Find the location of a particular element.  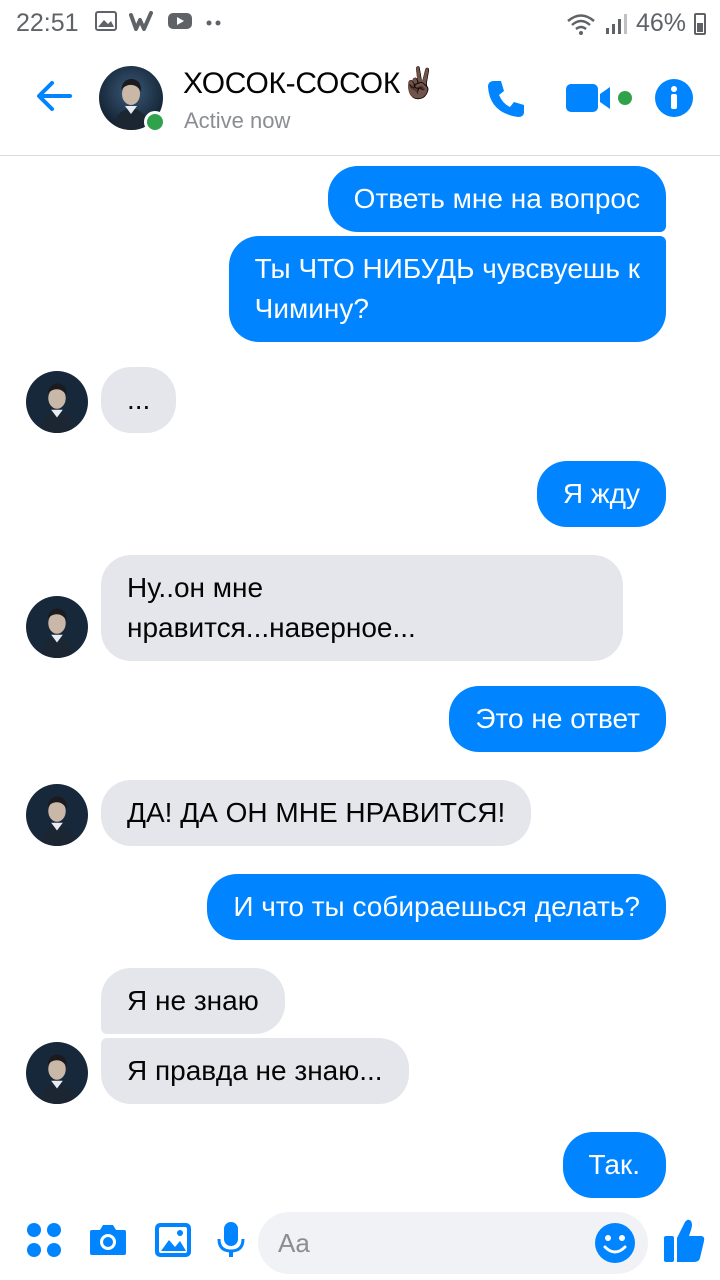

message-text: Ты ЧТО НИБУДЬ чувсвуешь к is located at coordinates (447, 268).